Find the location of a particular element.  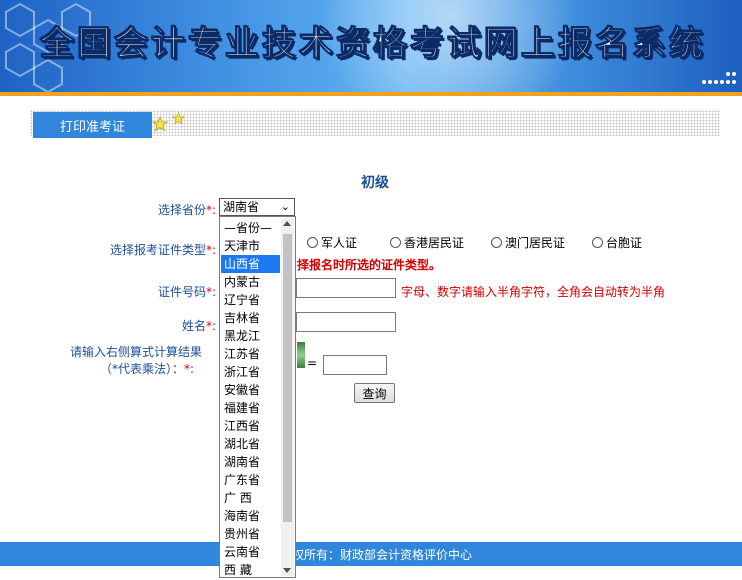

dropdown-option: 贵州省 is located at coordinates (250, 534).